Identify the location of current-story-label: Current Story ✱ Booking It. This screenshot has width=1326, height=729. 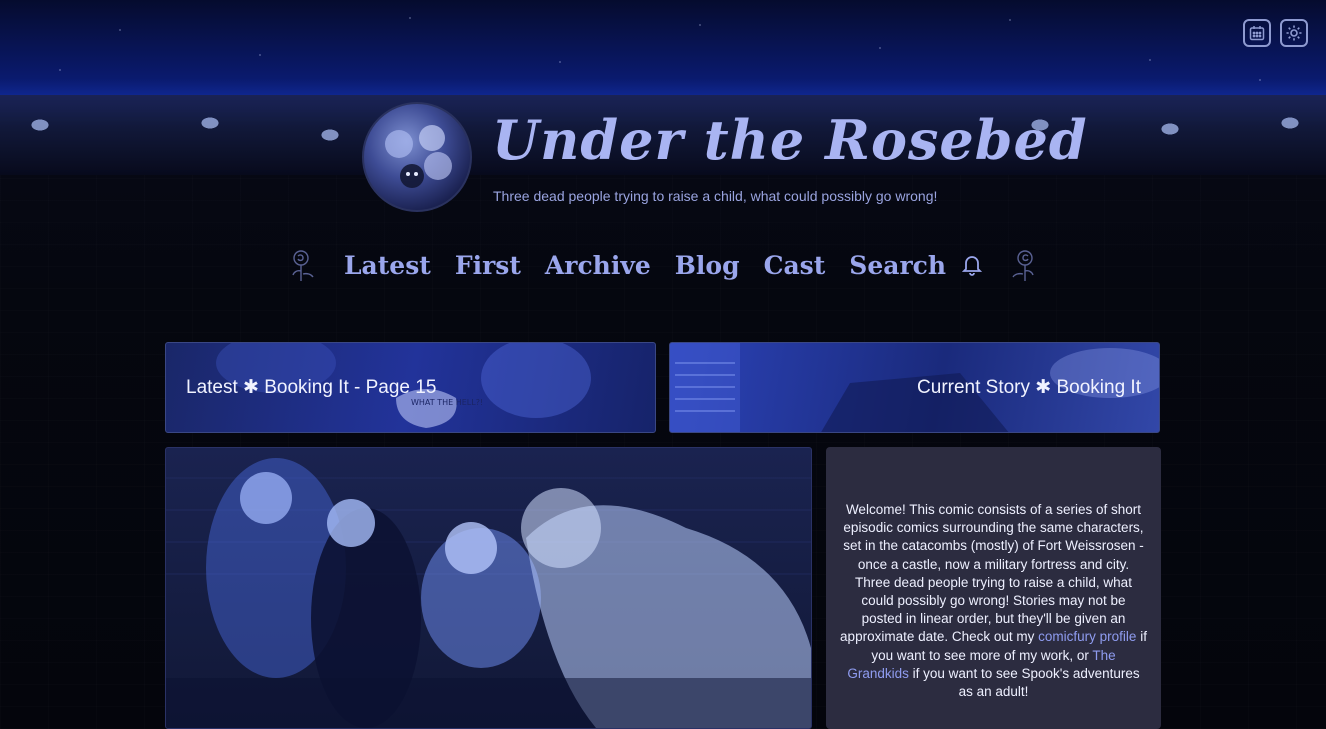
(1029, 387).